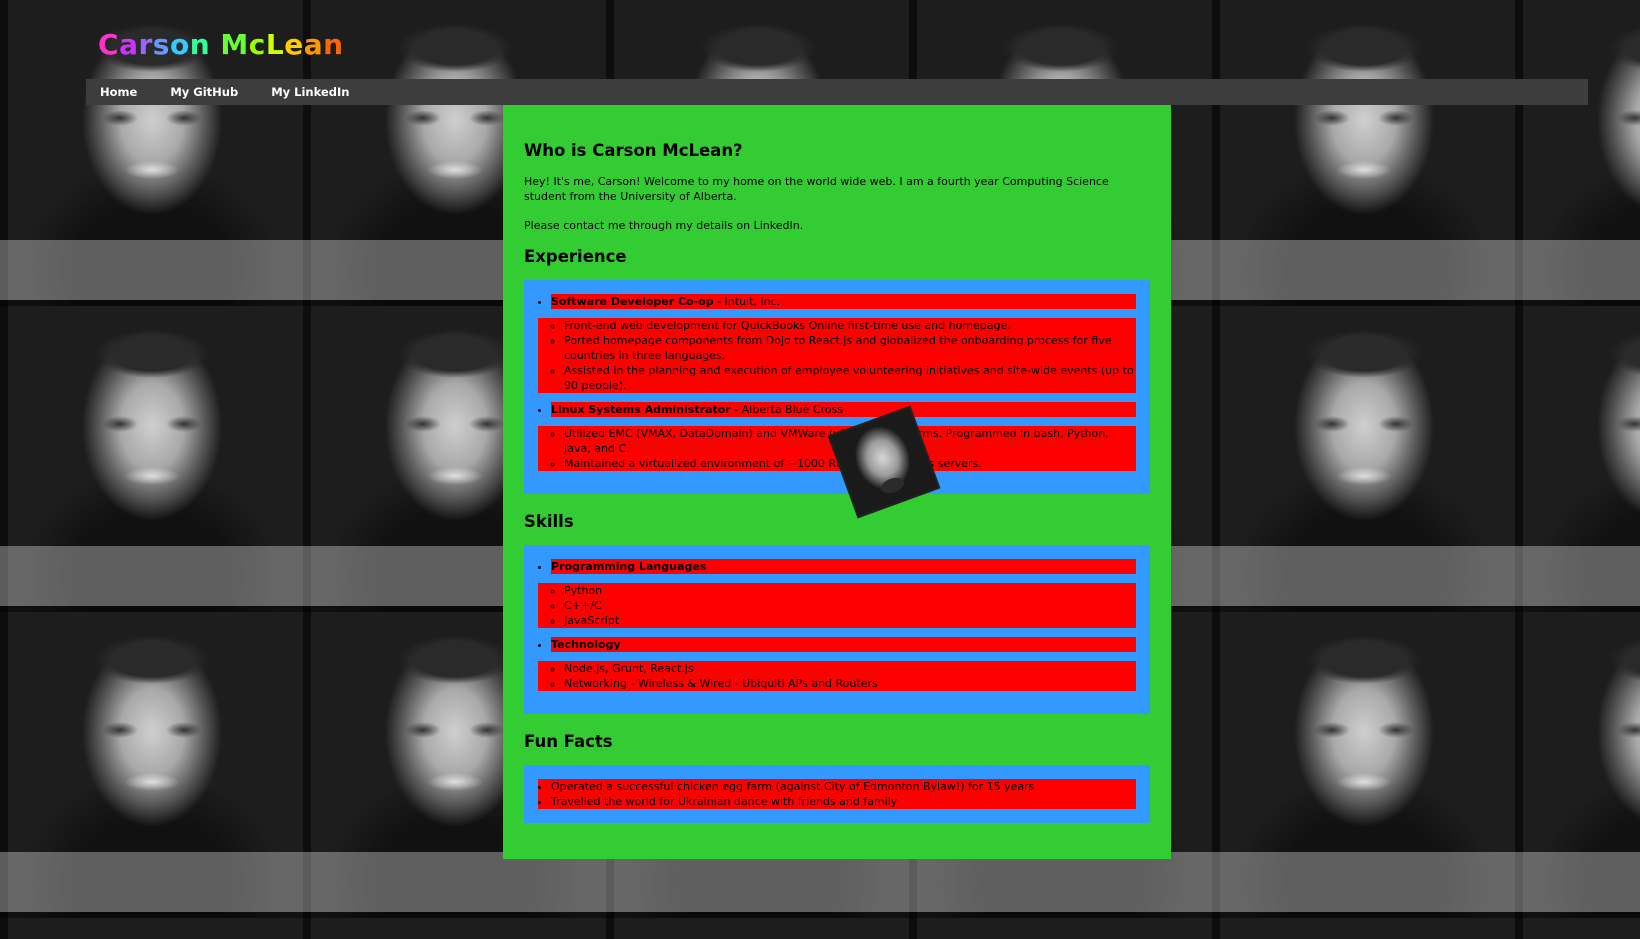 Image resolution: width=1640 pixels, height=939 pixels. I want to click on skill-group-title: Programming Languages, so click(843, 566).